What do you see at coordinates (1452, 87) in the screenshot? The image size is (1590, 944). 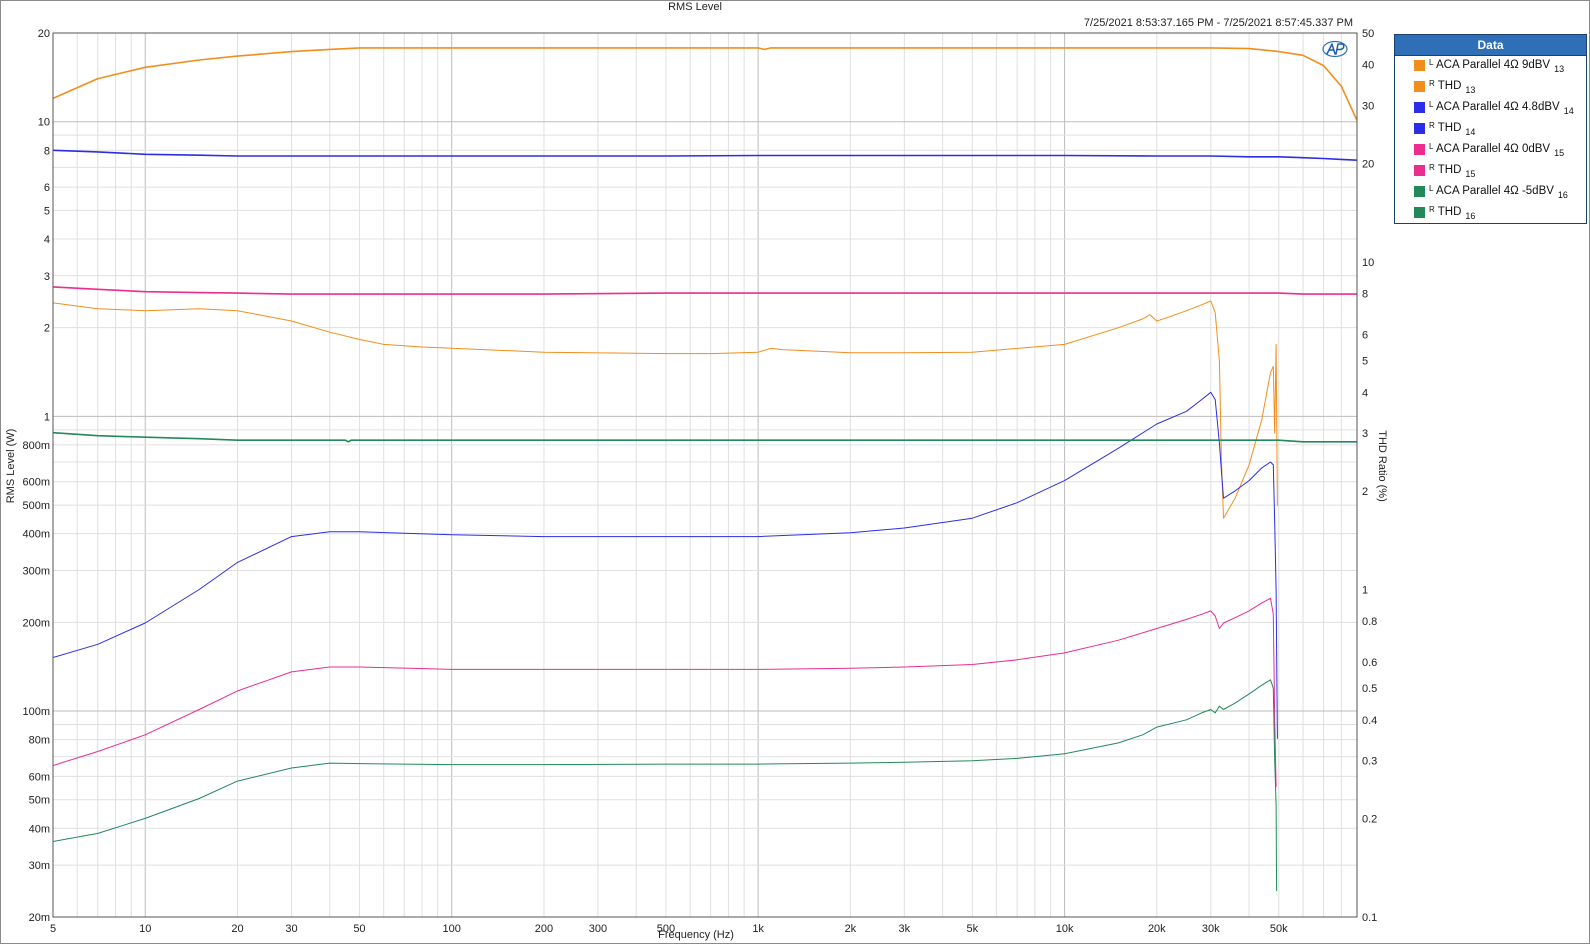 I see `legend-label: R THD 13` at bounding box center [1452, 87].